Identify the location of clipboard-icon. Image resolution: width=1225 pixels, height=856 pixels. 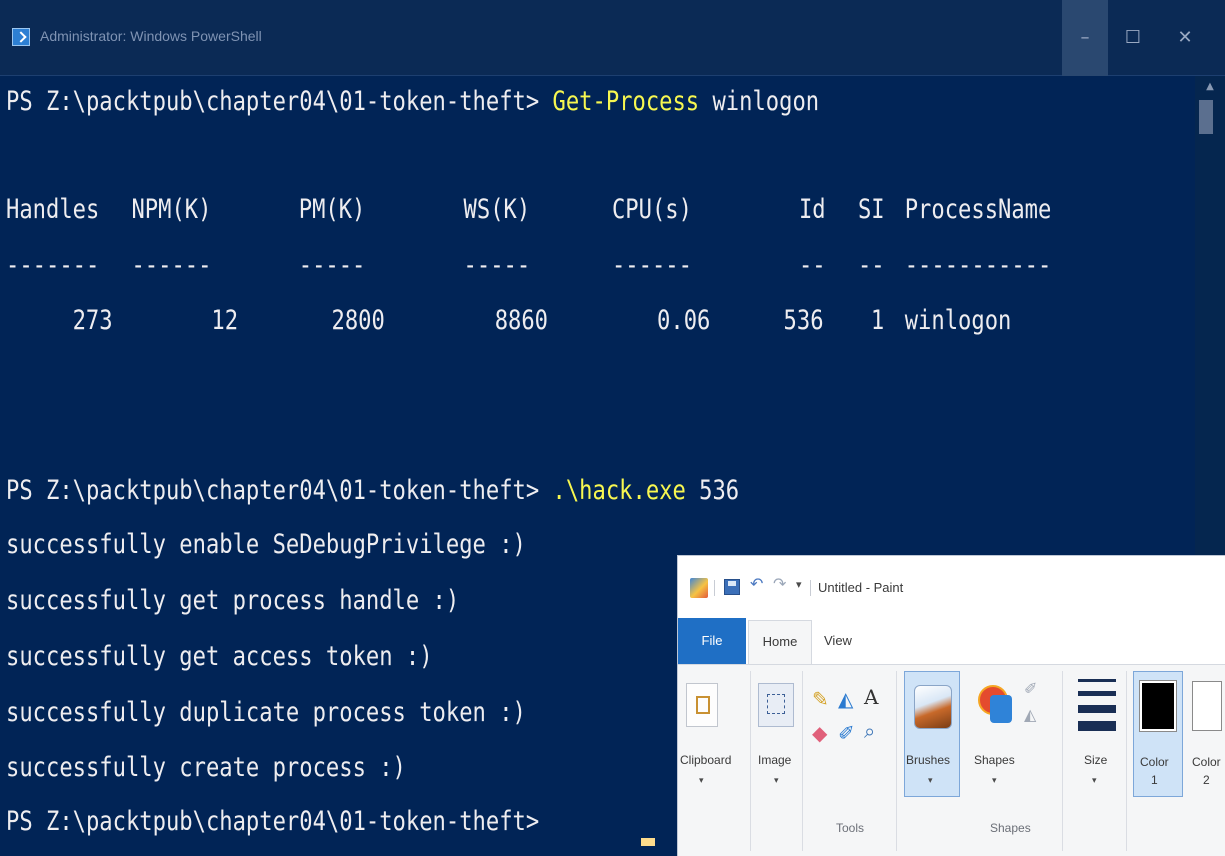
(702, 705).